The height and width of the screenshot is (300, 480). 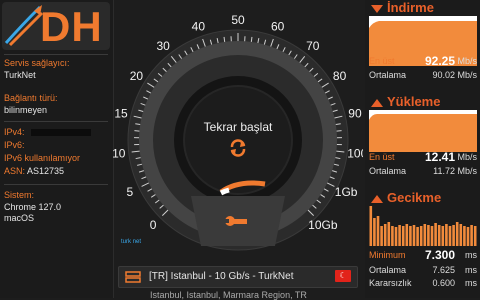 What do you see at coordinates (228, 295) in the screenshot?
I see `server-location: Istanbul, Istanbul, Marmara Region, TR` at bounding box center [228, 295].